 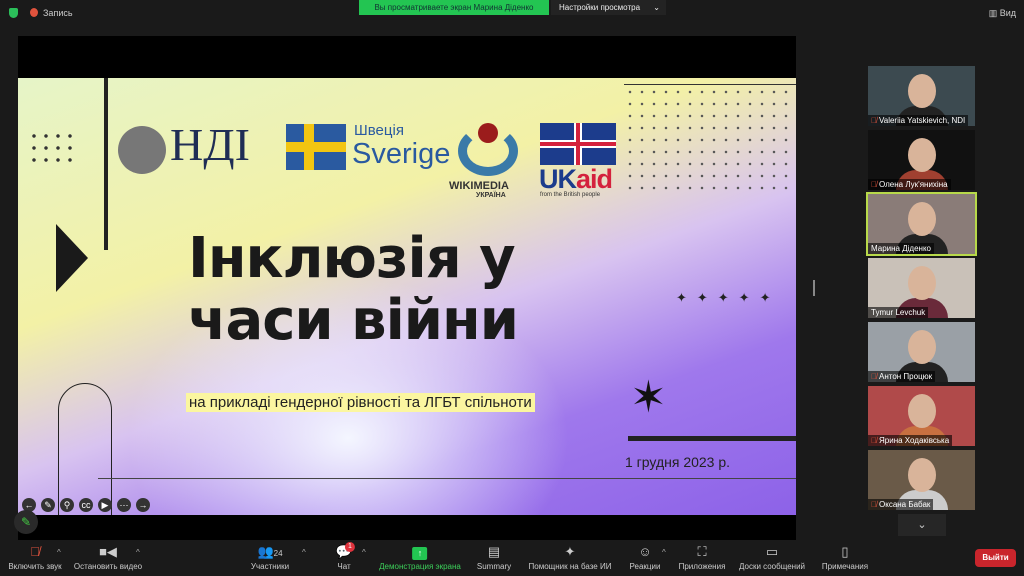 What do you see at coordinates (270, 566) in the screenshot?
I see `participants-label: Участники` at bounding box center [270, 566].